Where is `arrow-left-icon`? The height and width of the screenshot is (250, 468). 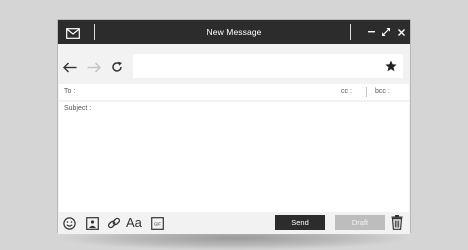 arrow-left-icon is located at coordinates (70, 67).